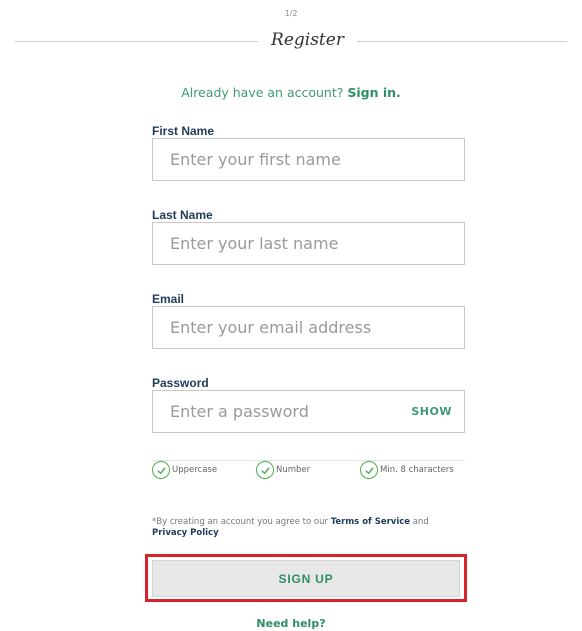 The width and height of the screenshot is (582, 631). What do you see at coordinates (291, 13) in the screenshot?
I see `page-indicator: 1/2` at bounding box center [291, 13].